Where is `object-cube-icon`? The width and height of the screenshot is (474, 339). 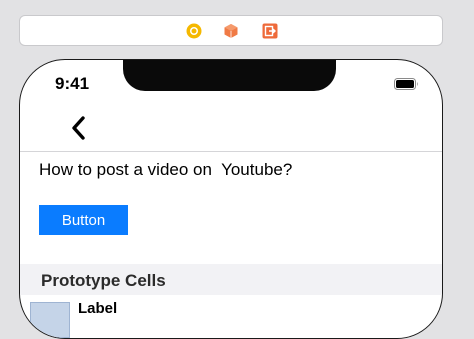
object-cube-icon is located at coordinates (231, 31).